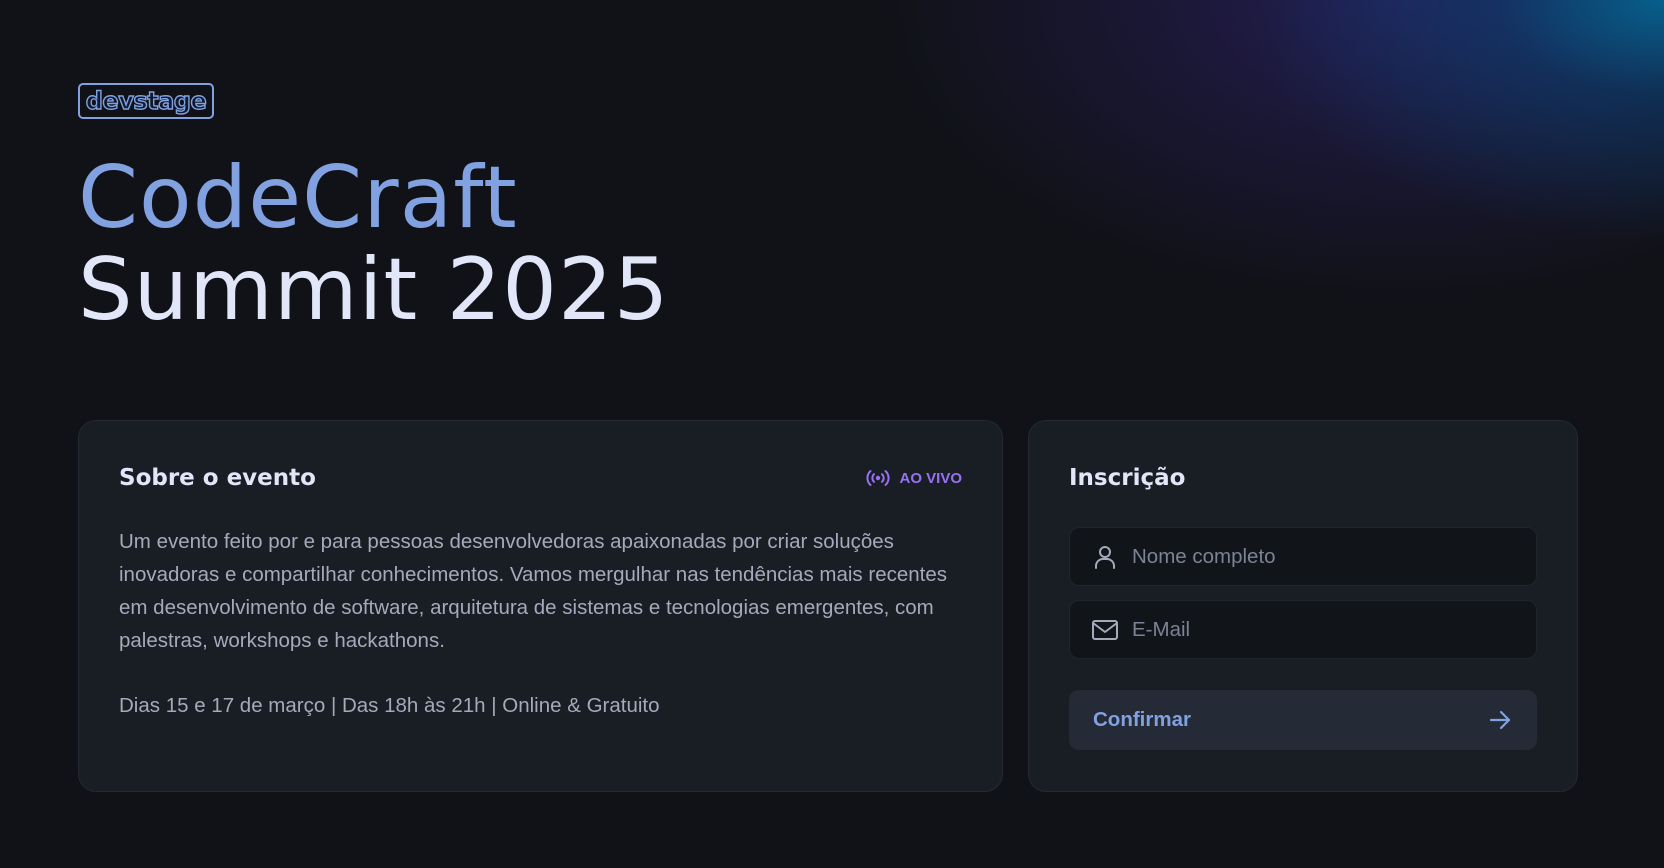  Describe the element at coordinates (1324, 556) in the screenshot. I see `name-input` at that location.